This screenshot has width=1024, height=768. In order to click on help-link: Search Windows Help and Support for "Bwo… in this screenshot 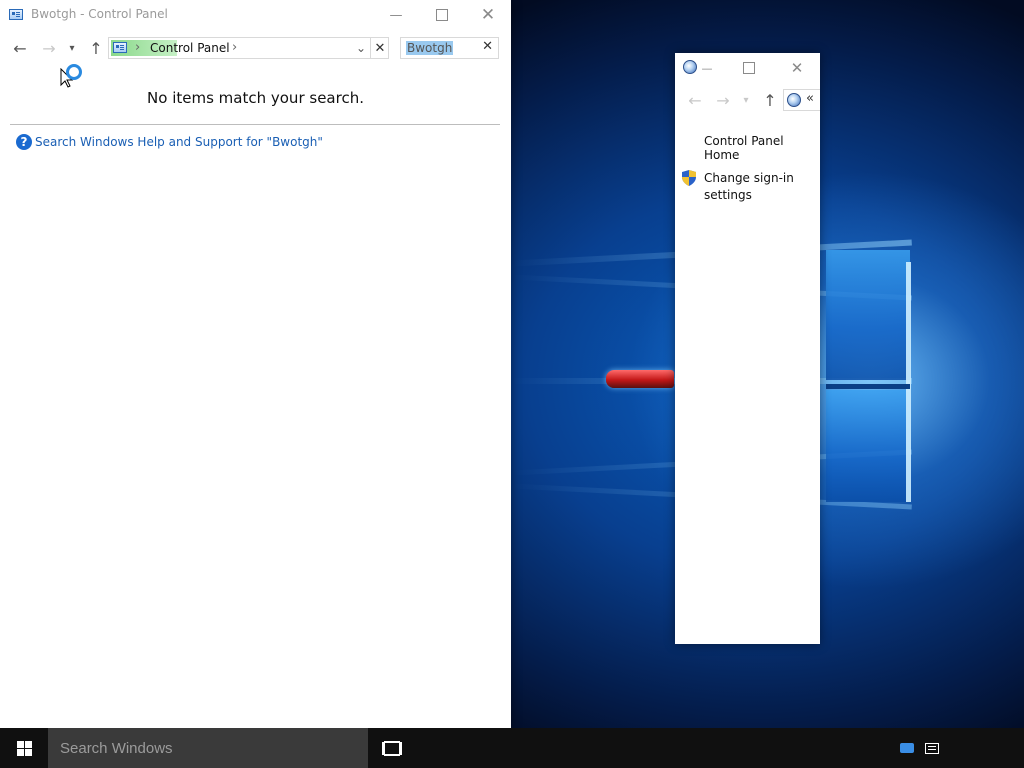, I will do `click(179, 142)`.